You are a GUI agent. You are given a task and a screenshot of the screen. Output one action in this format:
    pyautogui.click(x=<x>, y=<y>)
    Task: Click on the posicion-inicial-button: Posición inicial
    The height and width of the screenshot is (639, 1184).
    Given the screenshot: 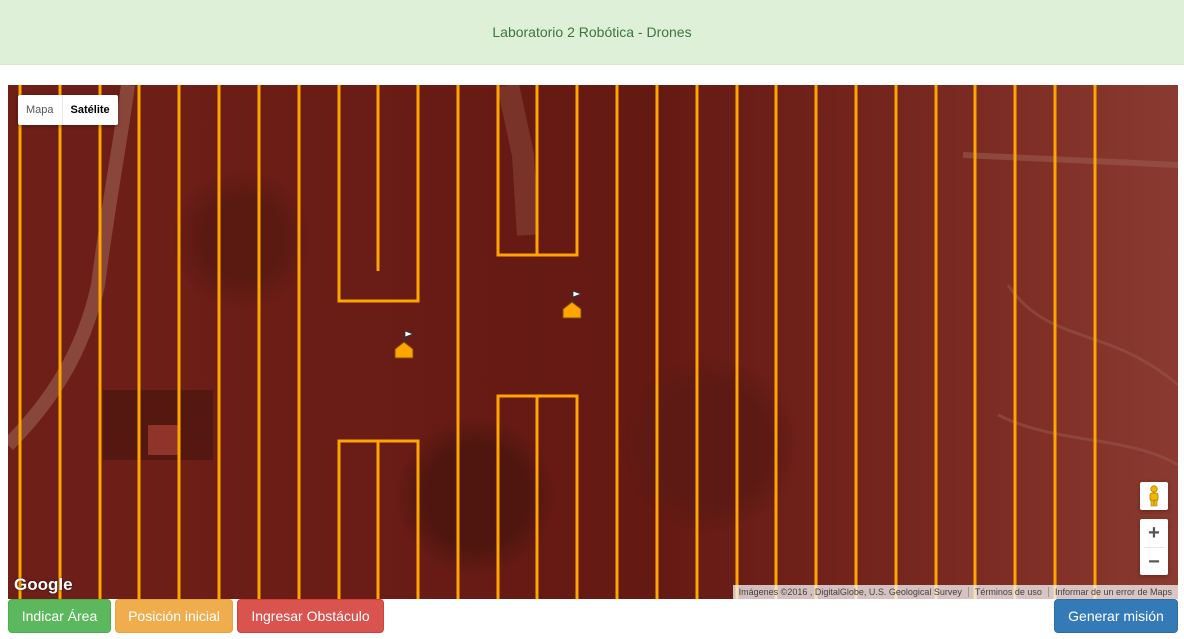 What is the action you would take?
    pyautogui.click(x=174, y=616)
    